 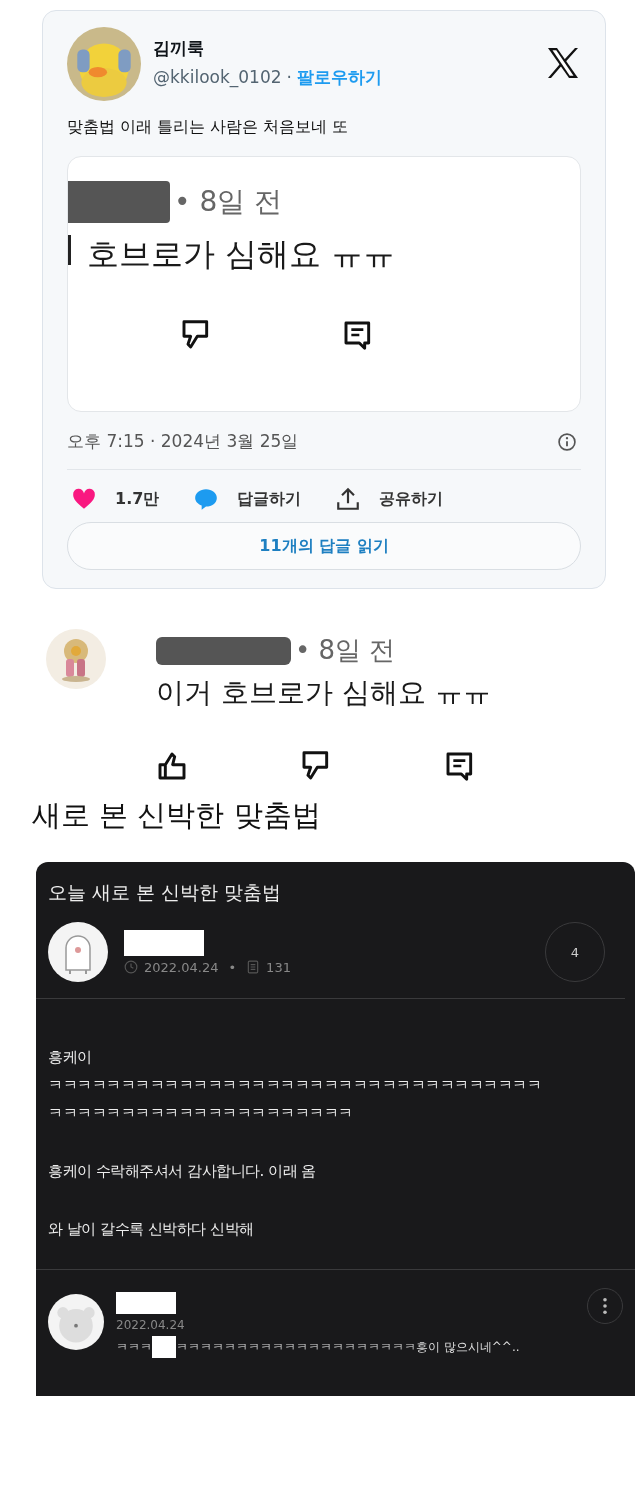 What do you see at coordinates (217, 77) in the screenshot?
I see `author-handle: @kkilook_0102` at bounding box center [217, 77].